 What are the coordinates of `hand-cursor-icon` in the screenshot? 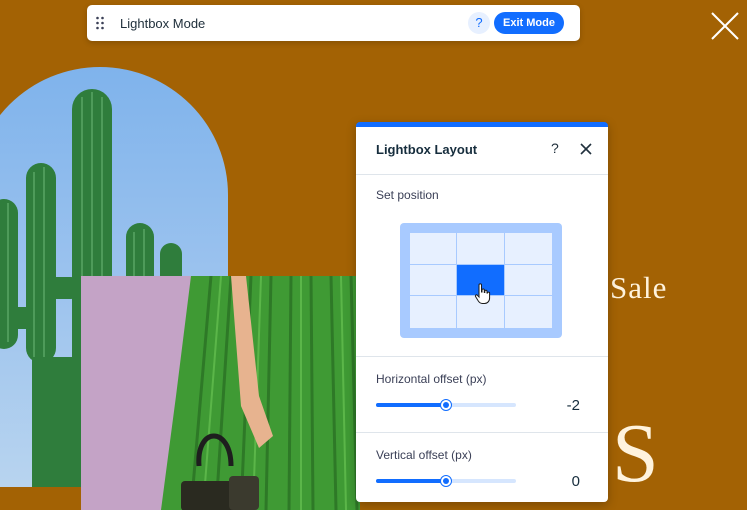 It's located at (483, 294).